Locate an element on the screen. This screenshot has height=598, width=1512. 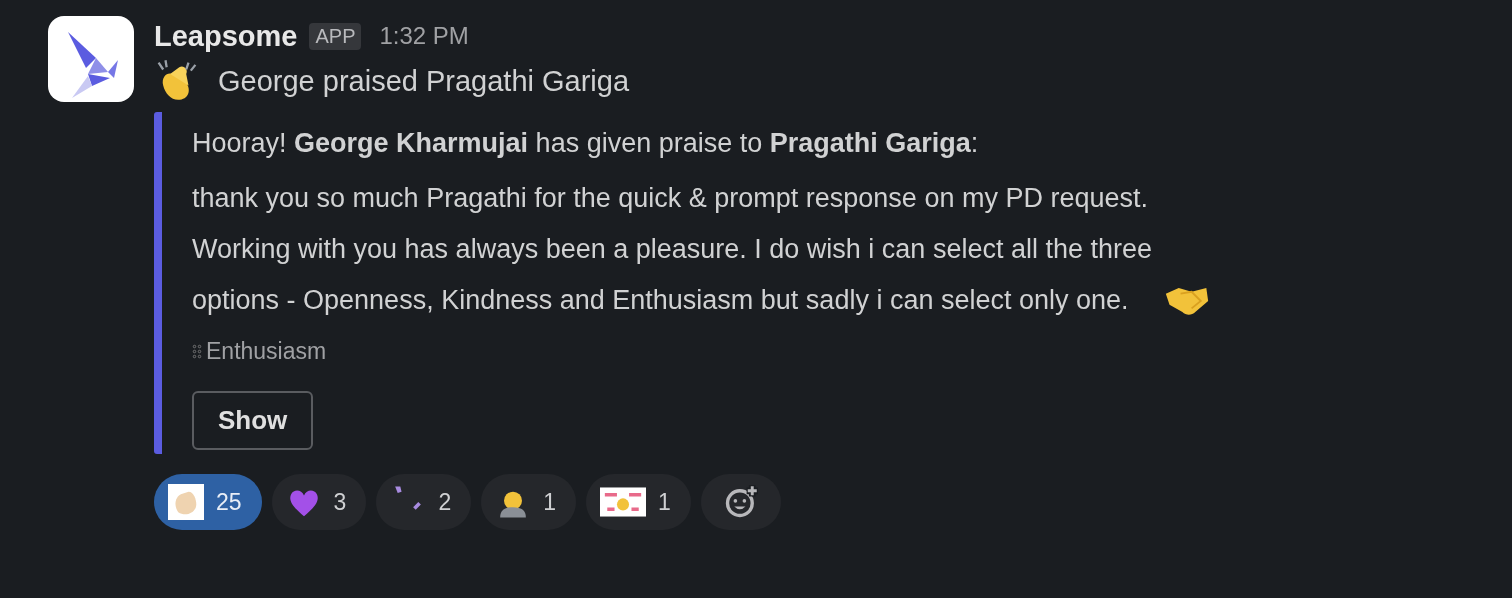
sender-name: Leapsome is located at coordinates (226, 36).